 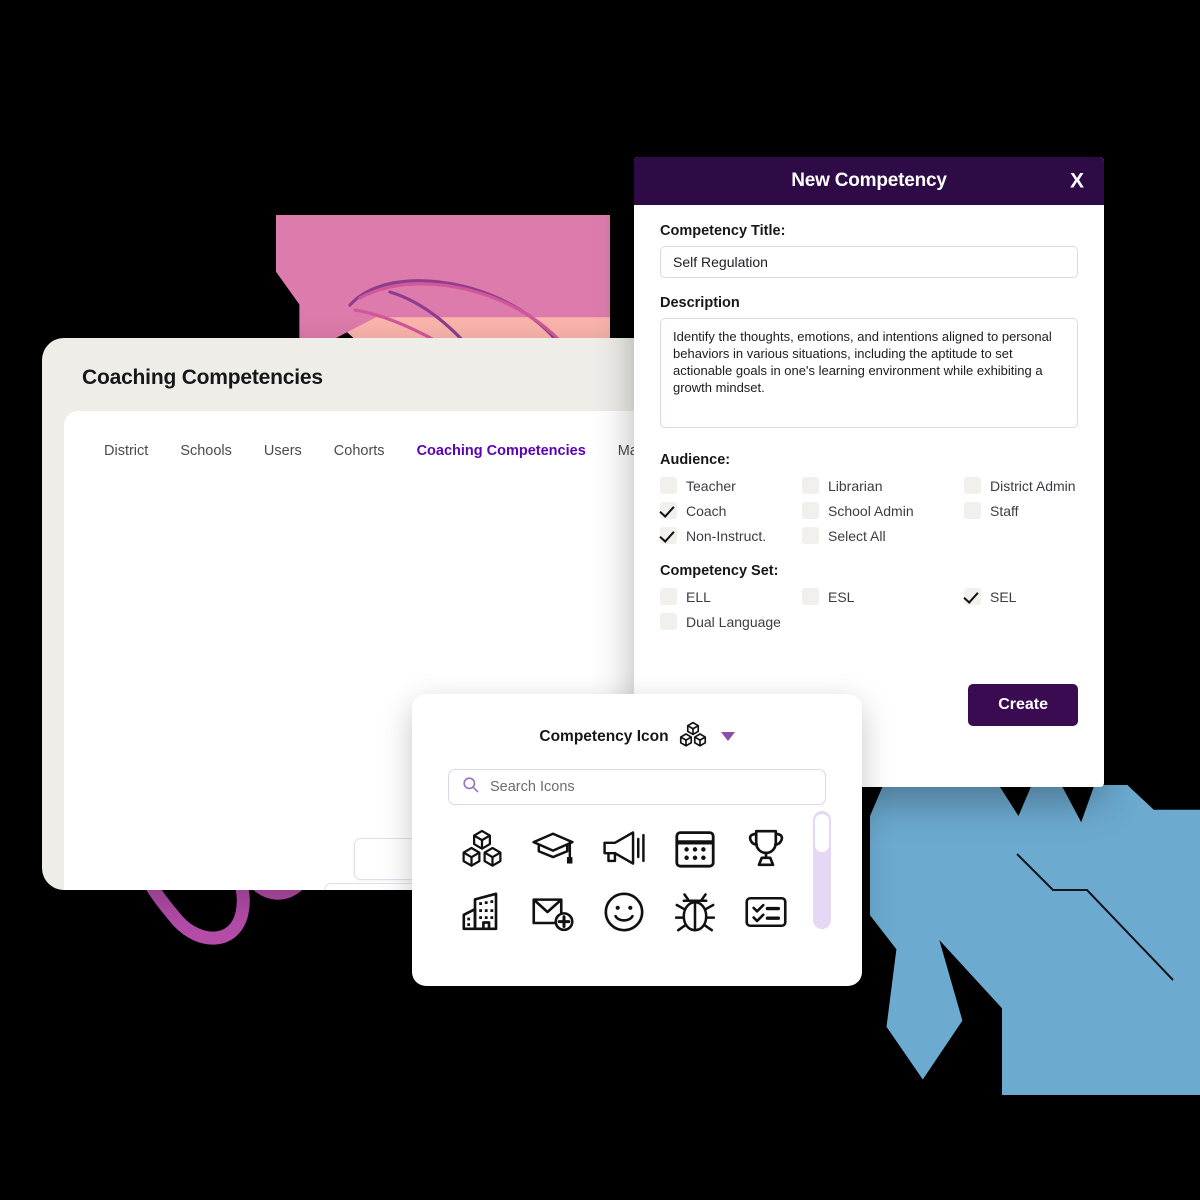 I want to click on audience-option-select-all: Select All, so click(x=883, y=535).